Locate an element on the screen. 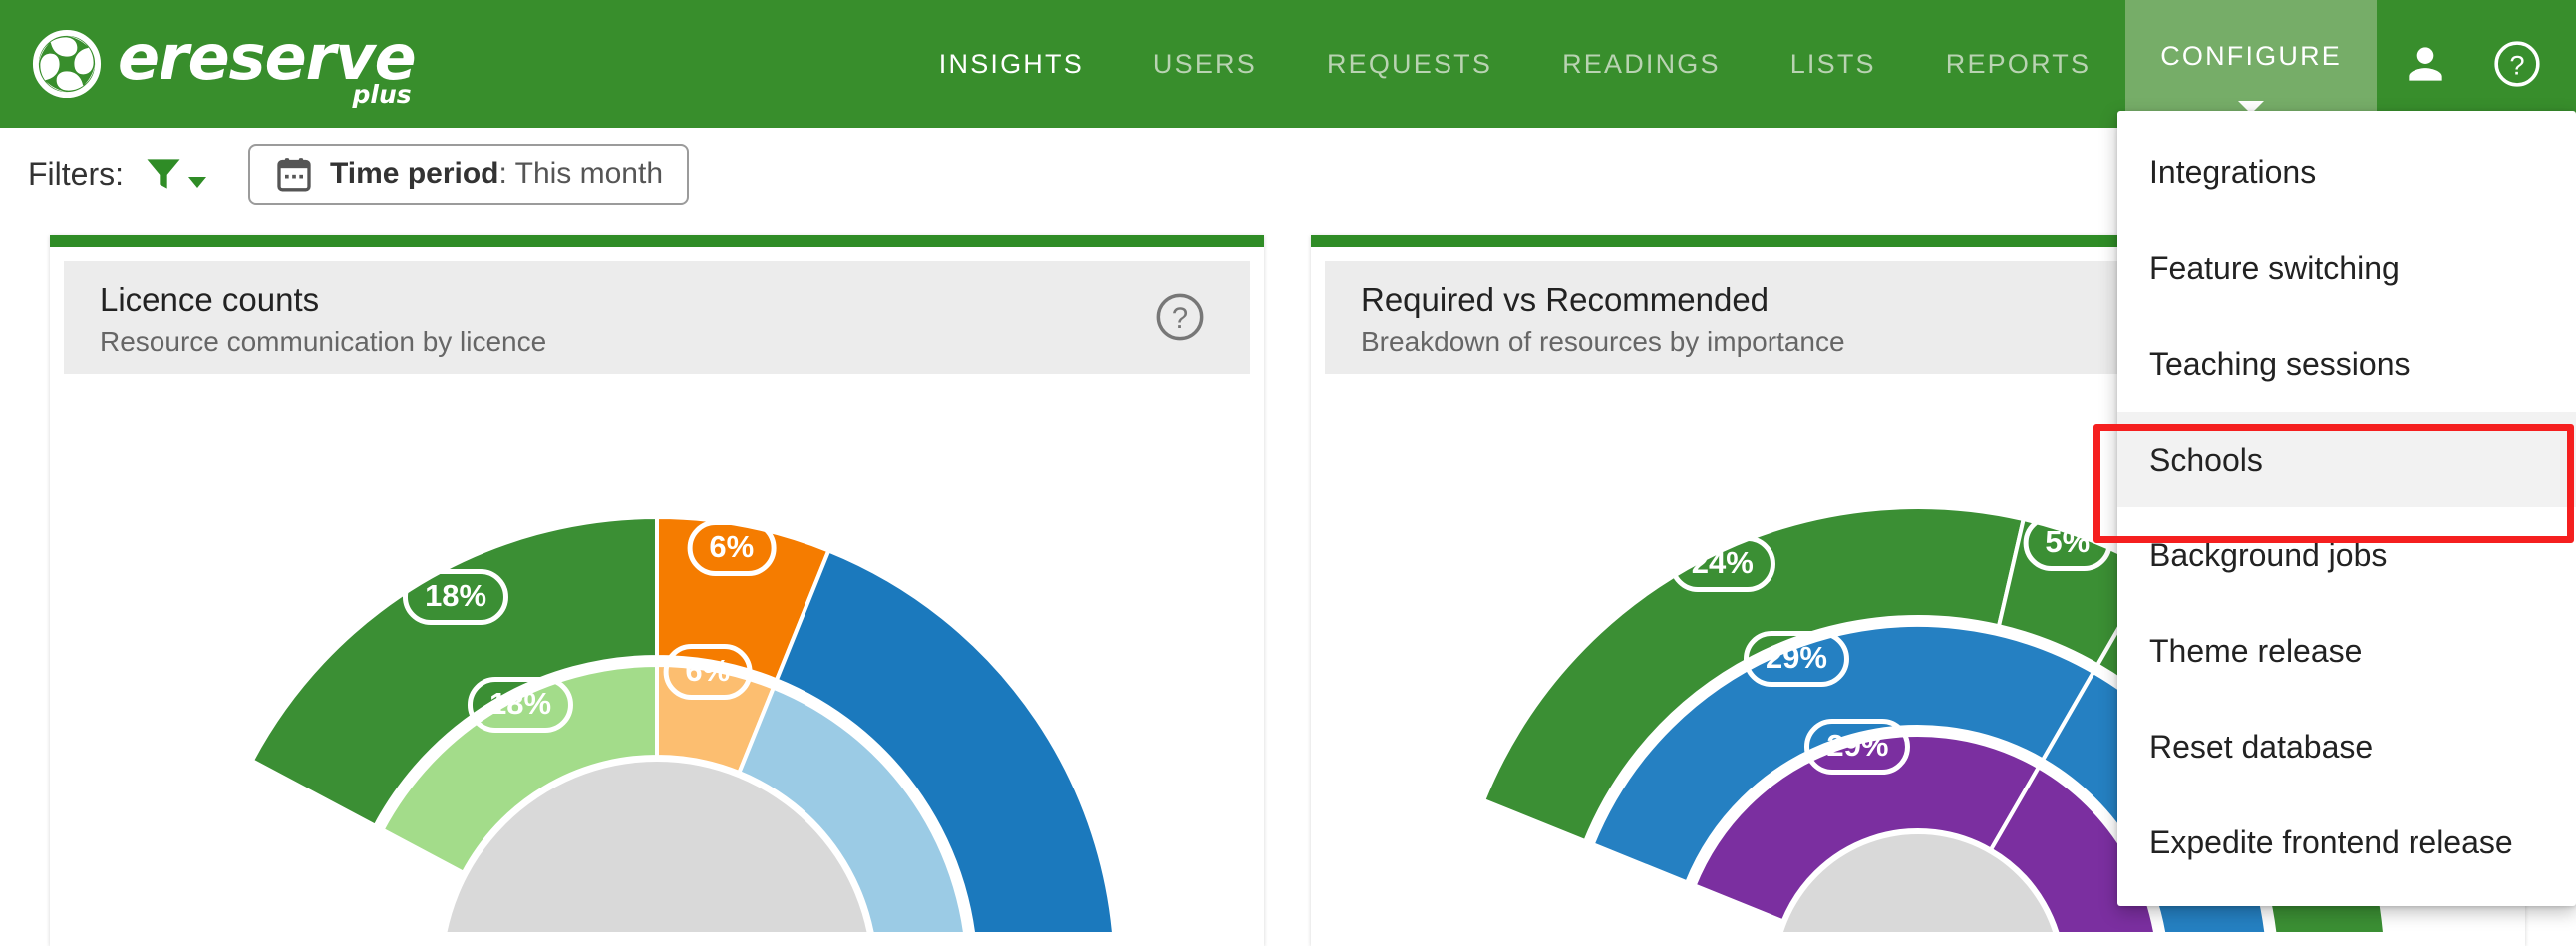  menu-item-feature-switching: Feature switching is located at coordinates (2346, 268).